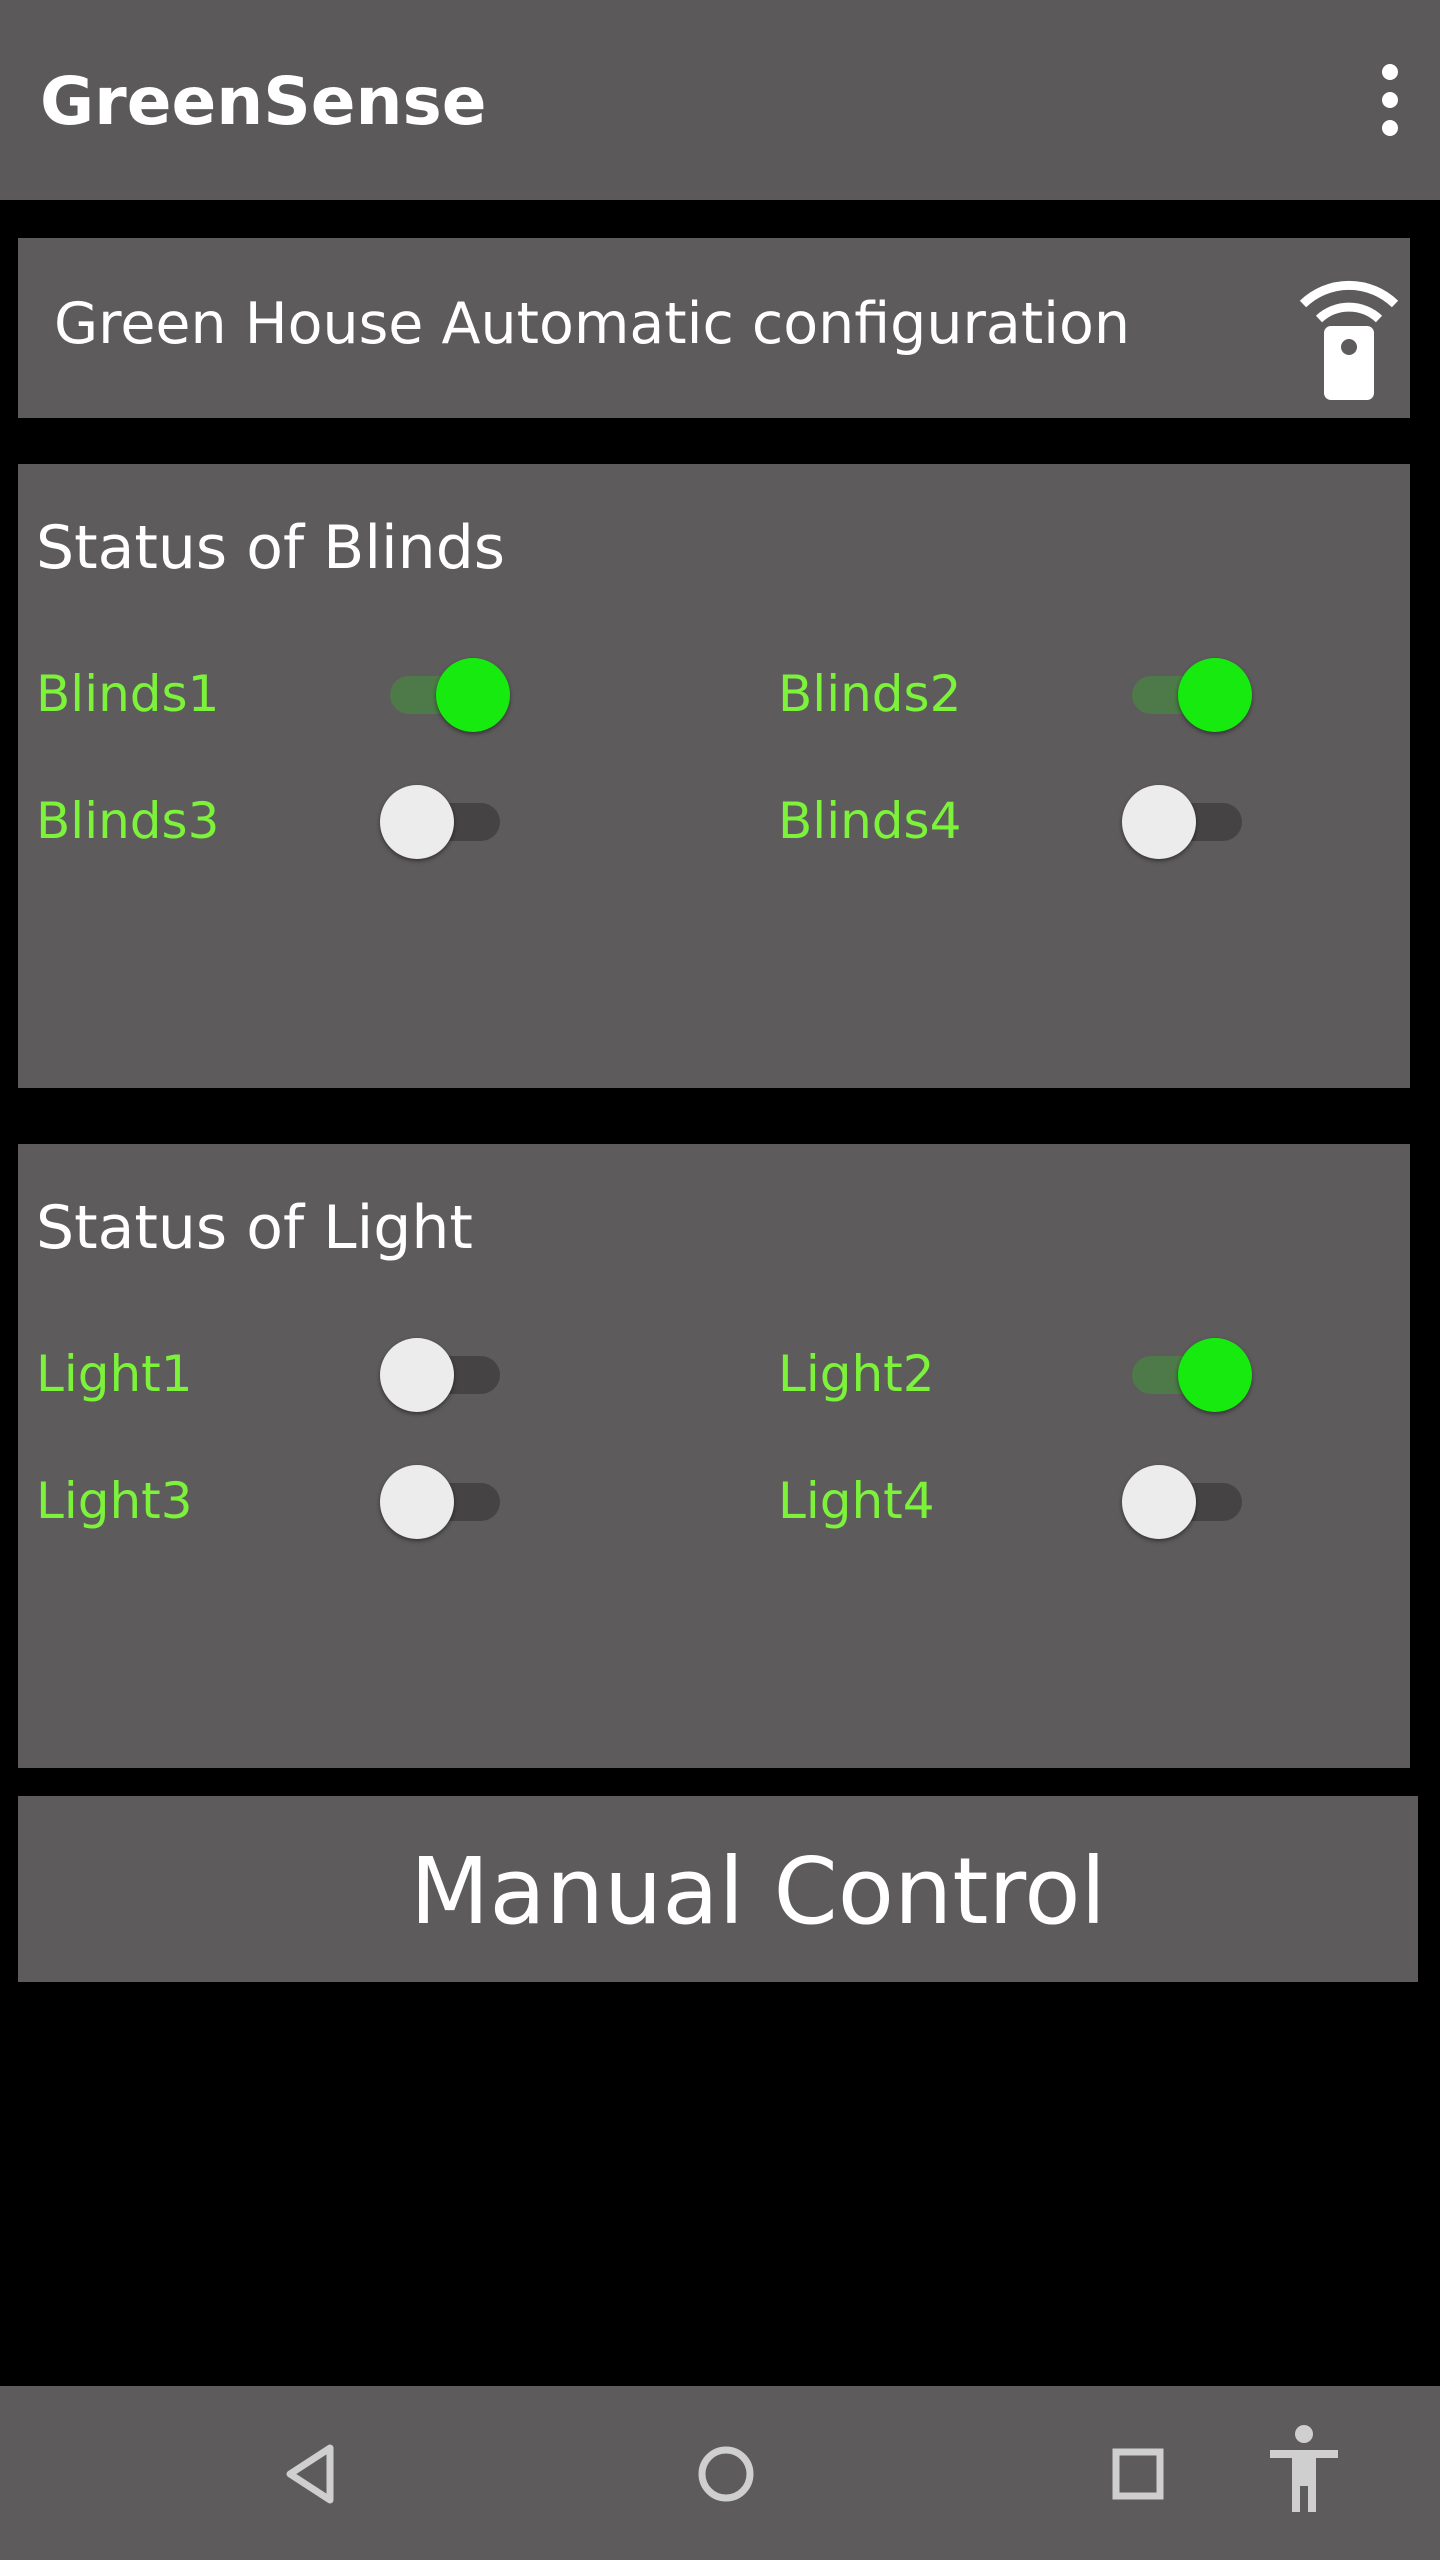 The width and height of the screenshot is (1440, 2560). Describe the element at coordinates (445, 821) in the screenshot. I see `blinds3-switch` at that location.